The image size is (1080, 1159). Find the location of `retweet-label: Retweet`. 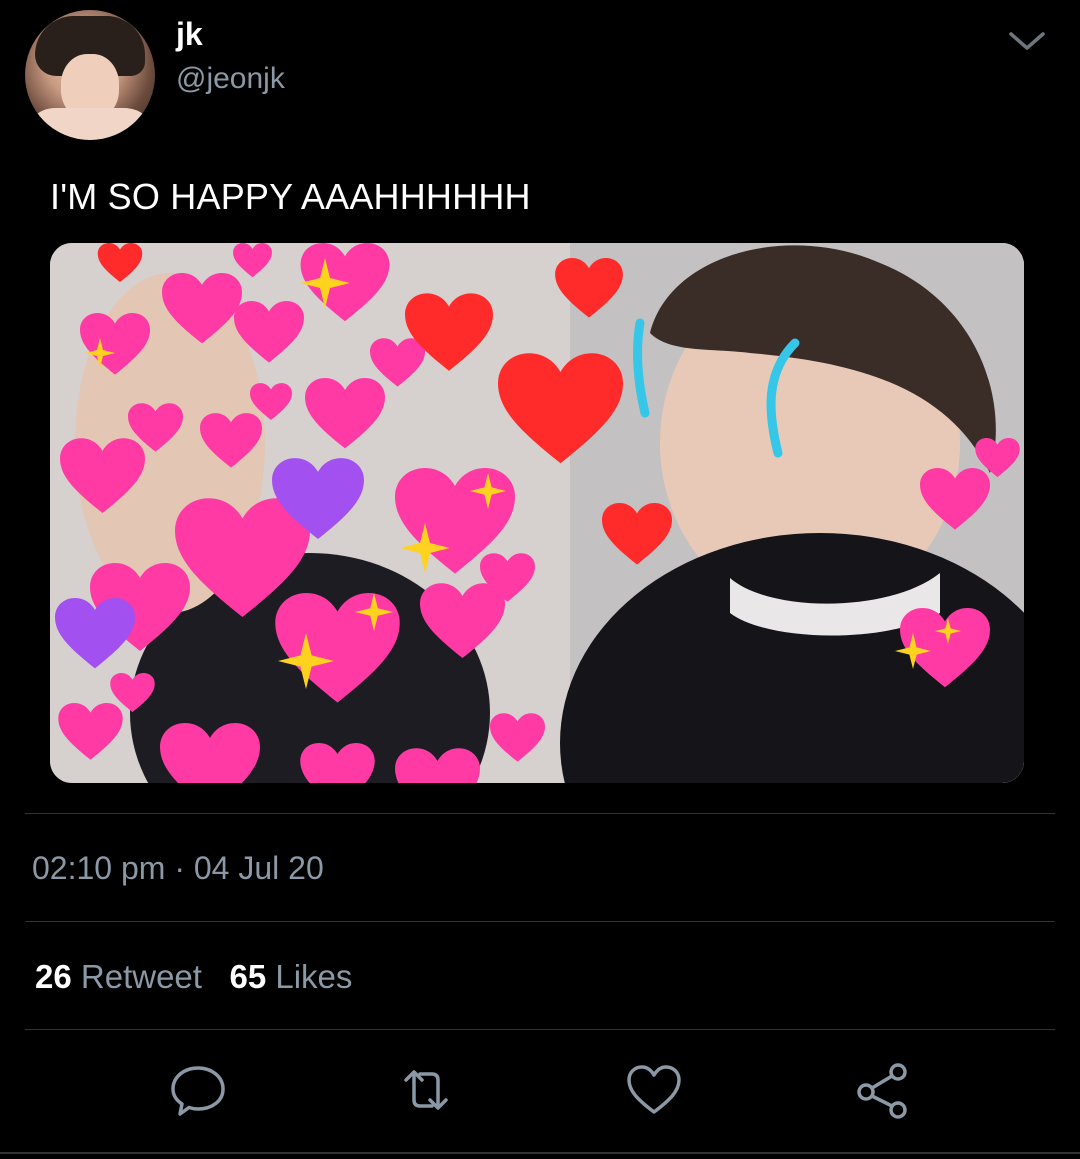

retweet-label: Retweet is located at coordinates (141, 976).